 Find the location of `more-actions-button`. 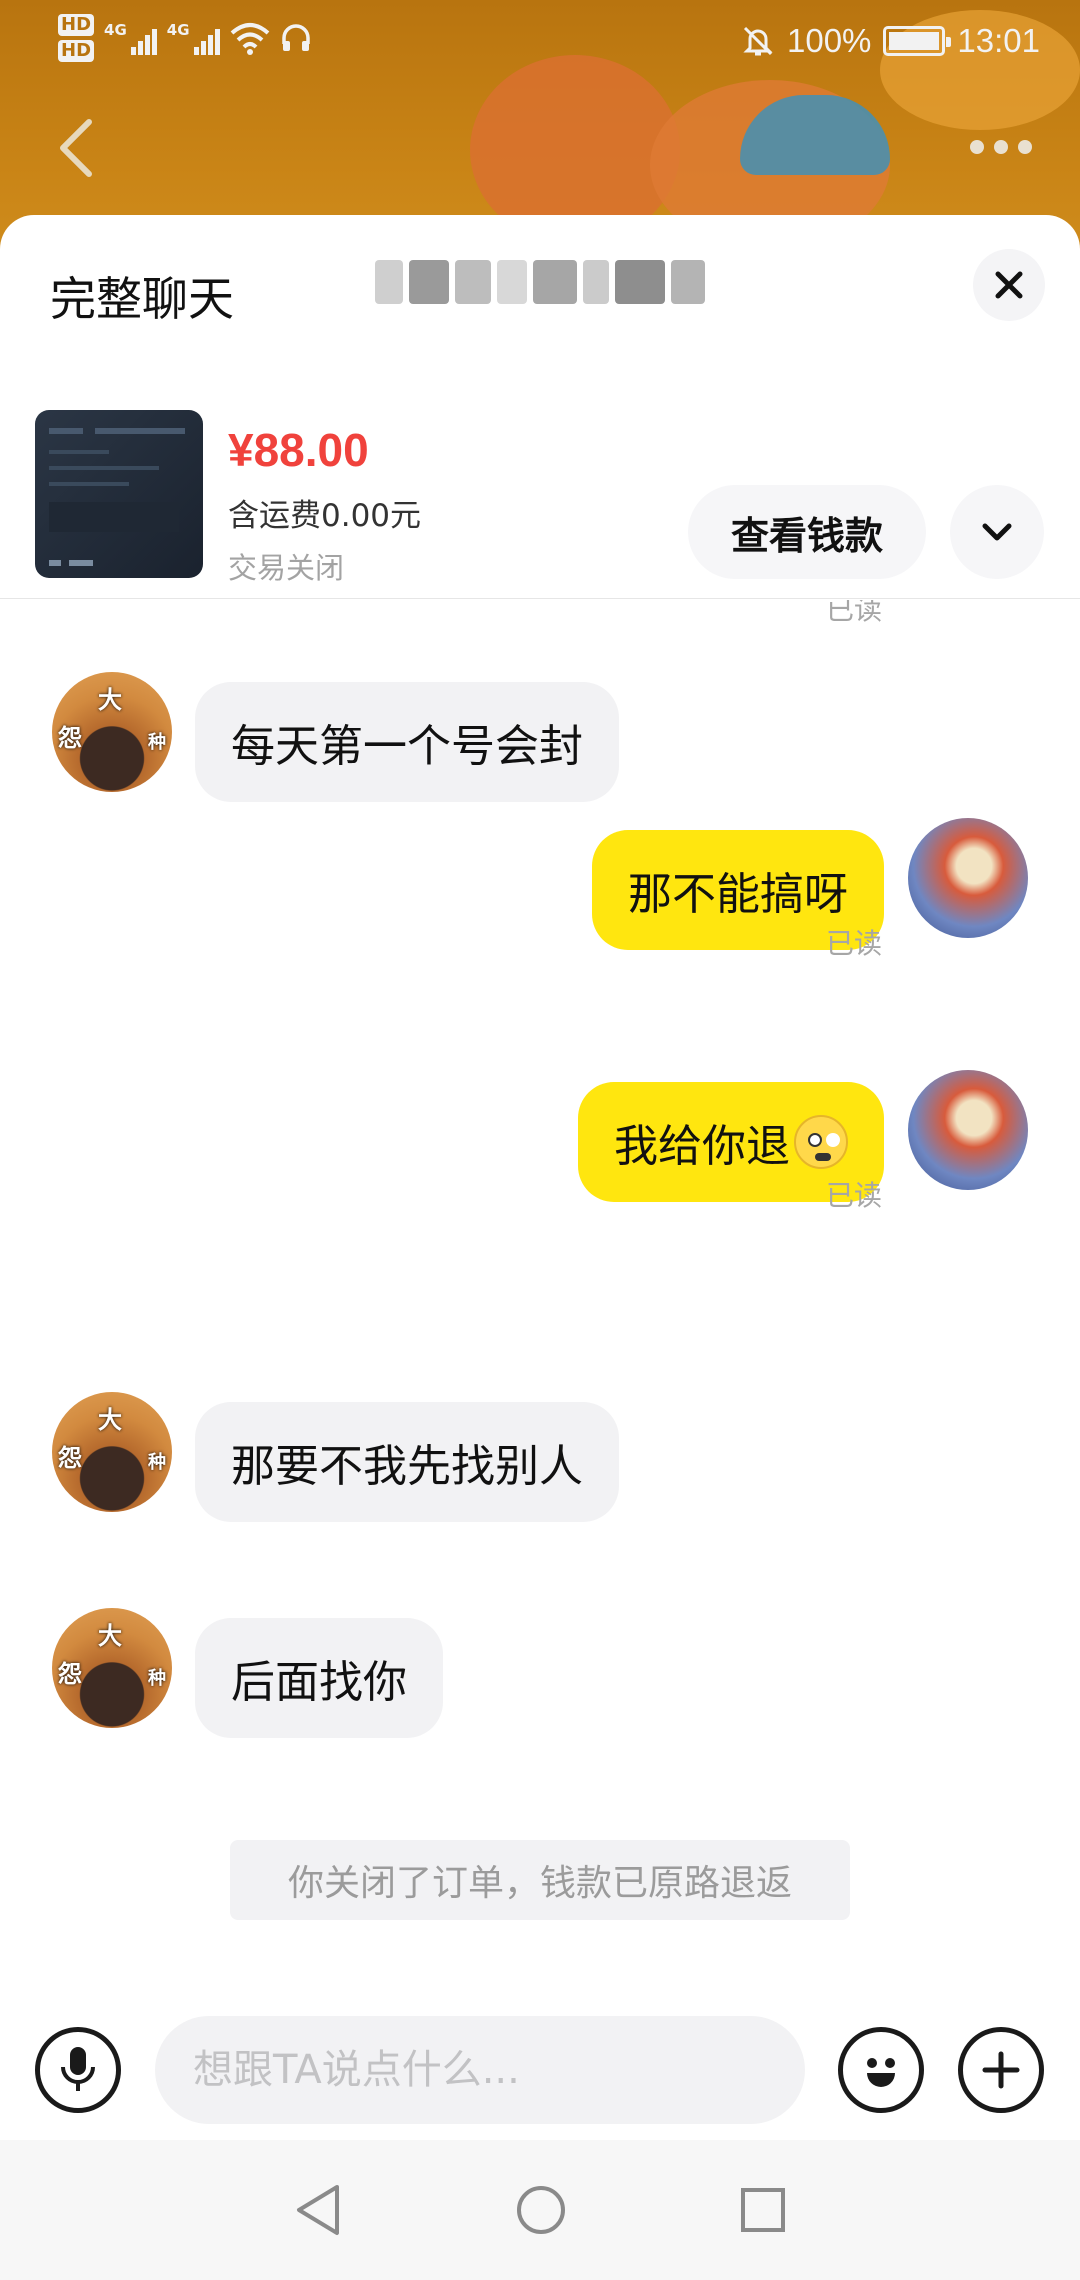

more-actions-button is located at coordinates (1001, 2070).